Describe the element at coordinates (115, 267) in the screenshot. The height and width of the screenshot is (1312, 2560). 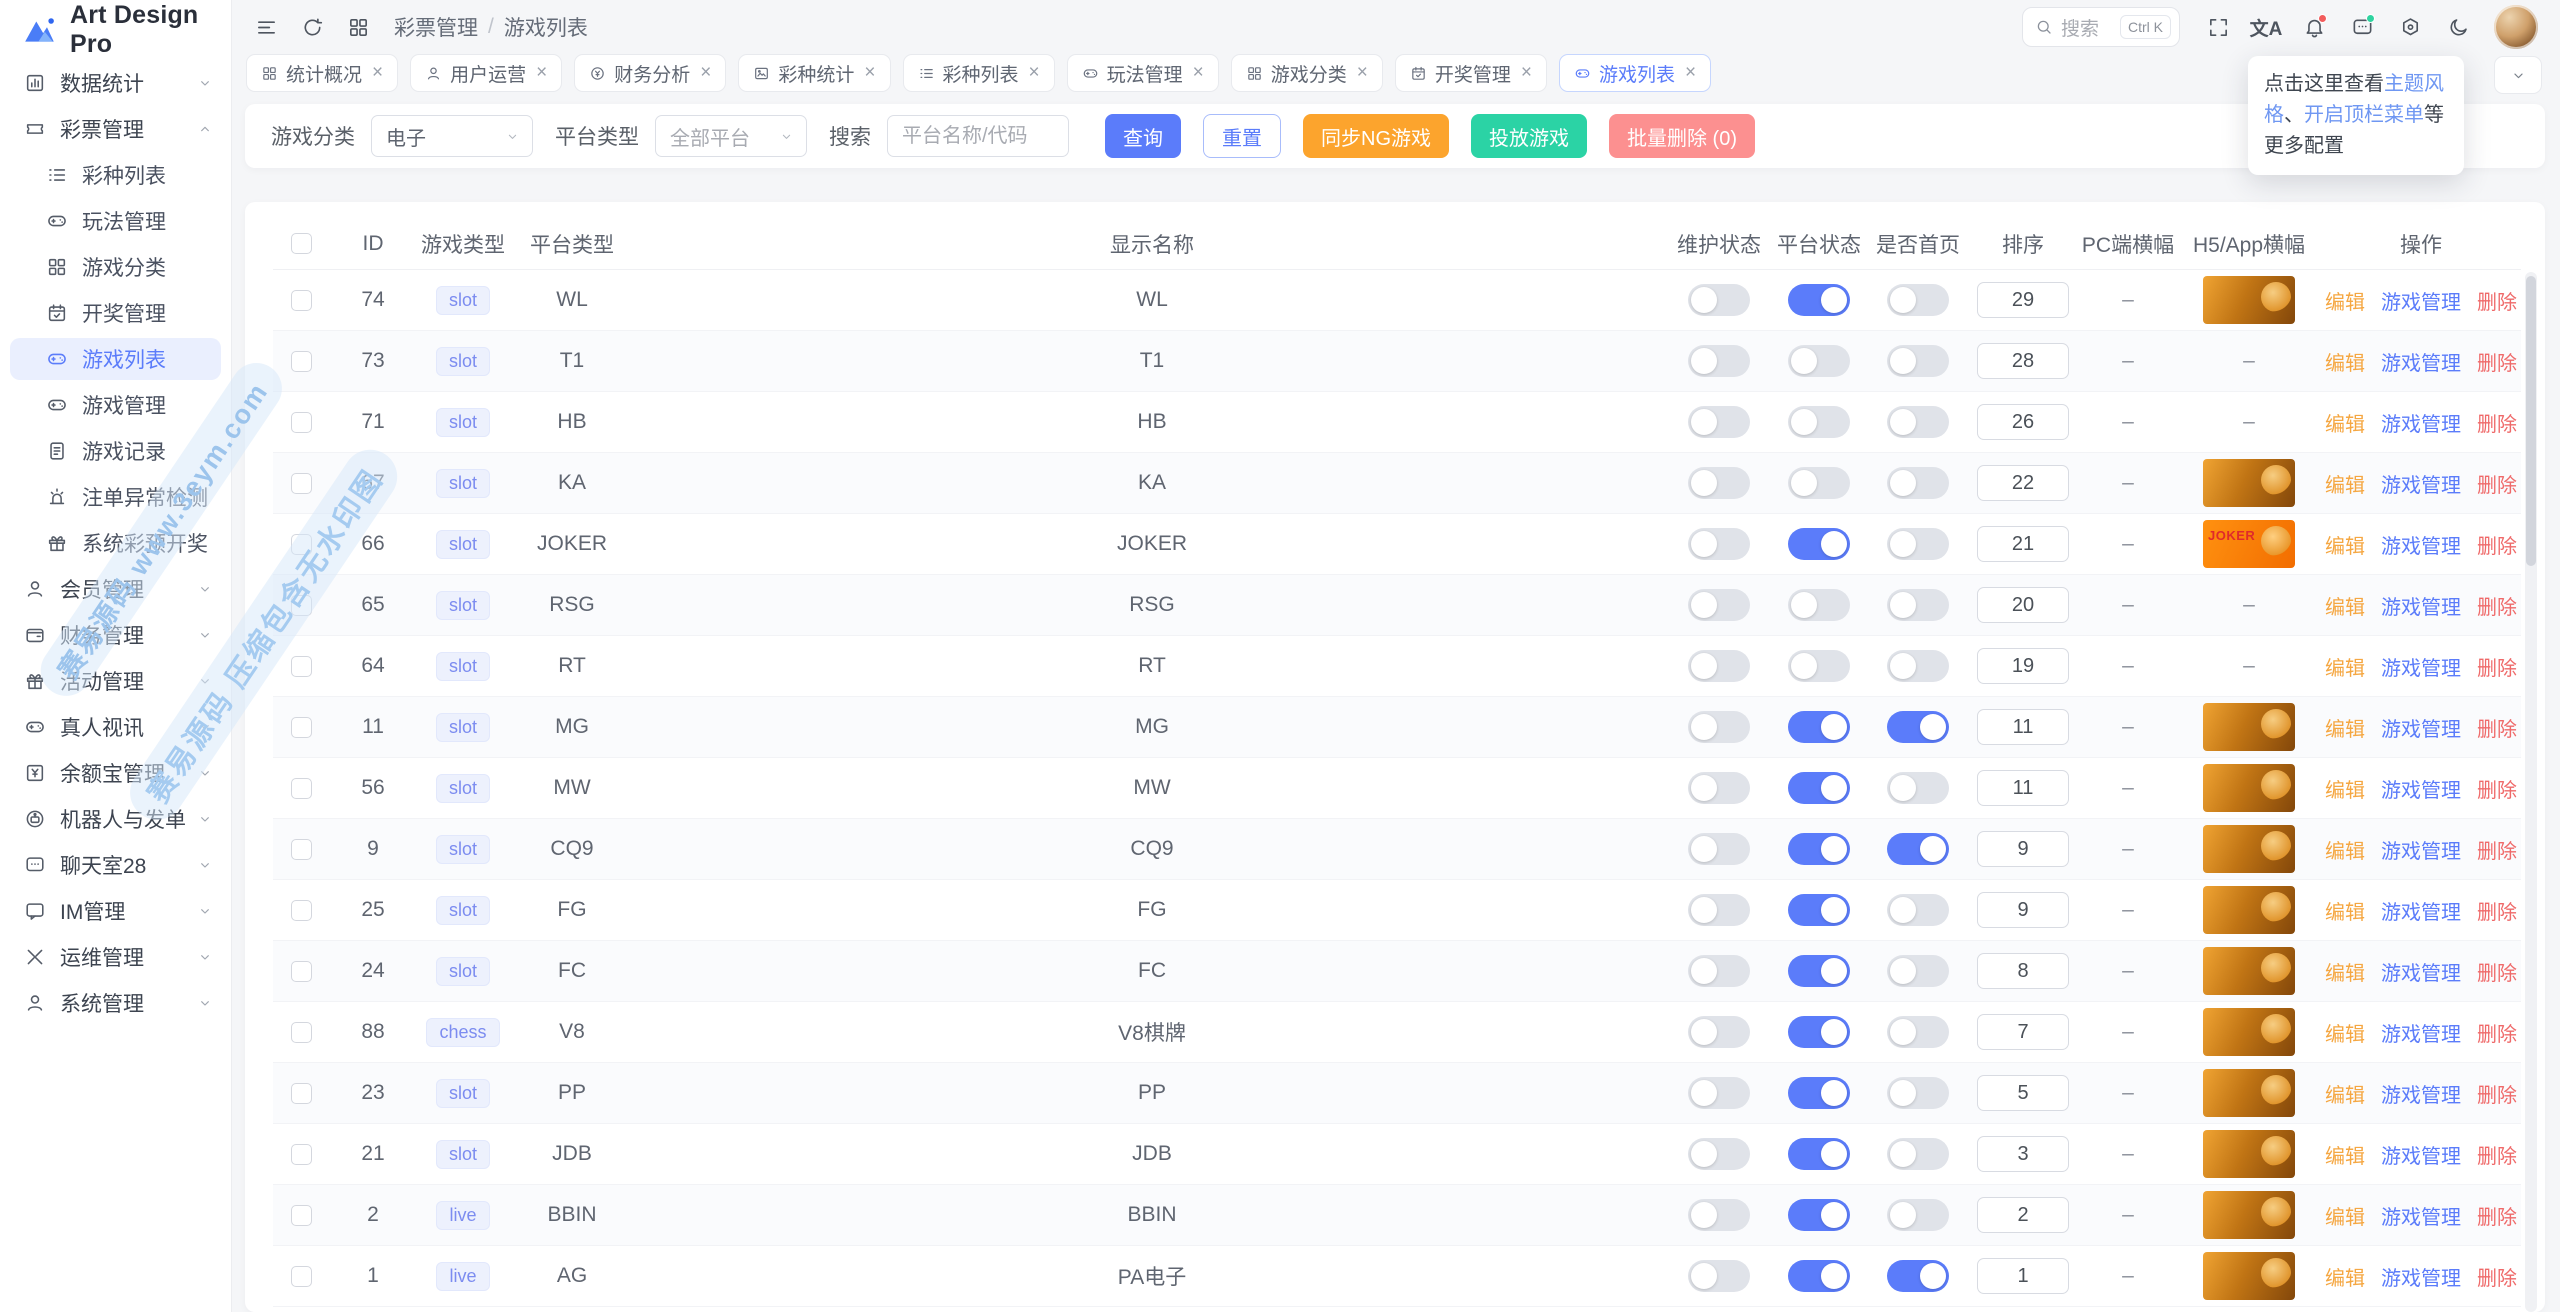
I see `sidebar-item-游戏分类: 游戏分类` at that location.